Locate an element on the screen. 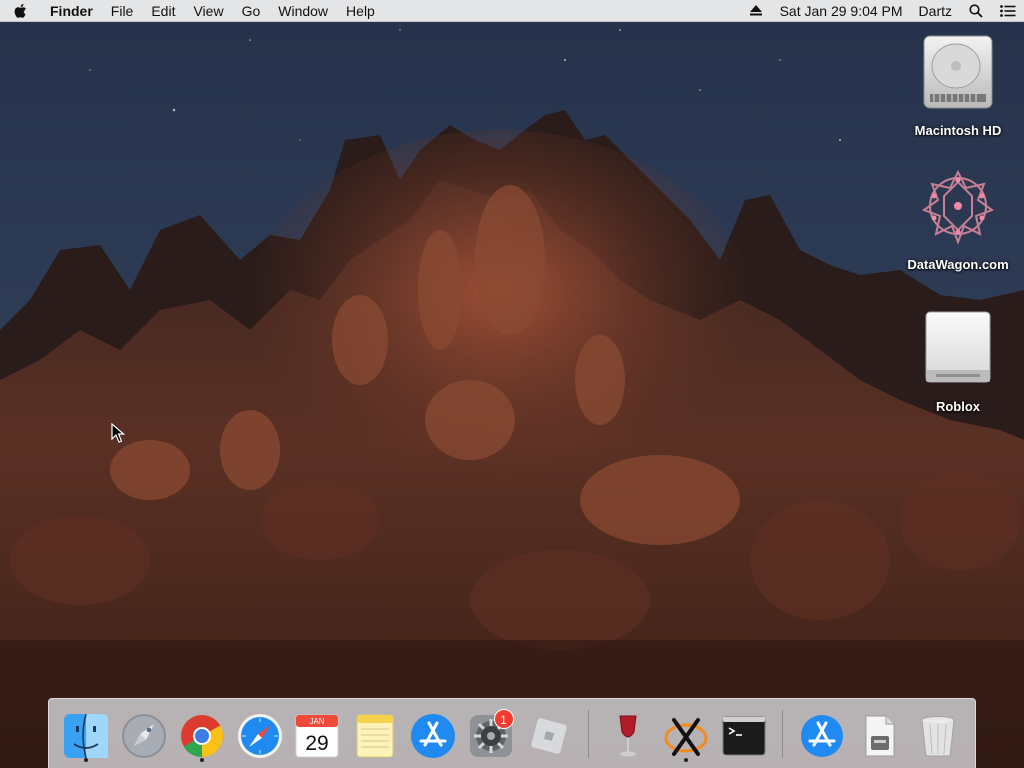  roblox-icon is located at coordinates (549, 738).